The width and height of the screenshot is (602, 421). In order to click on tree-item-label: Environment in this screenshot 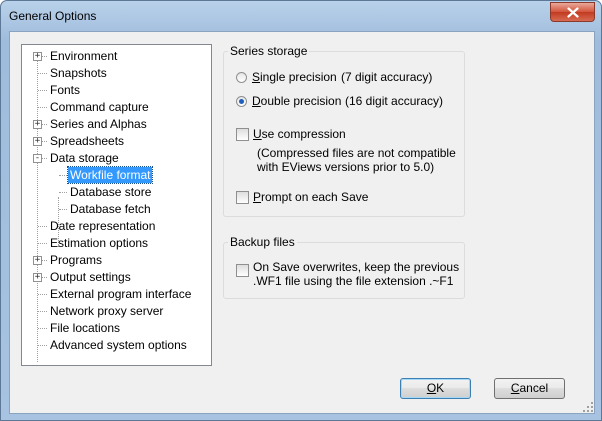, I will do `click(84, 56)`.